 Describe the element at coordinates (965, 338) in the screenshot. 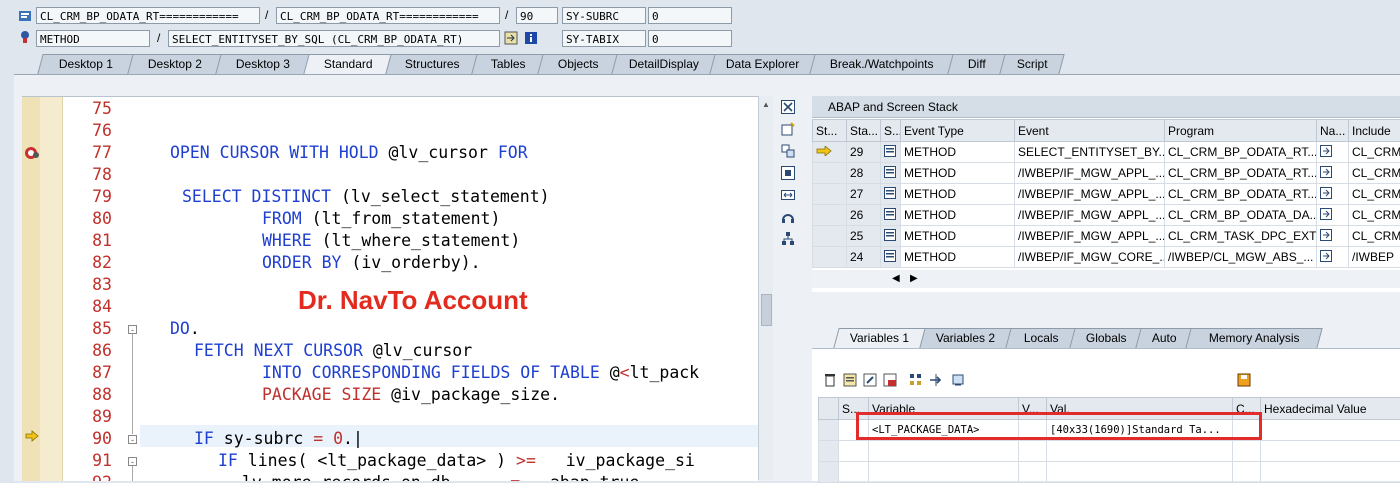

I see `tab-variables-2: Variables 2` at that location.